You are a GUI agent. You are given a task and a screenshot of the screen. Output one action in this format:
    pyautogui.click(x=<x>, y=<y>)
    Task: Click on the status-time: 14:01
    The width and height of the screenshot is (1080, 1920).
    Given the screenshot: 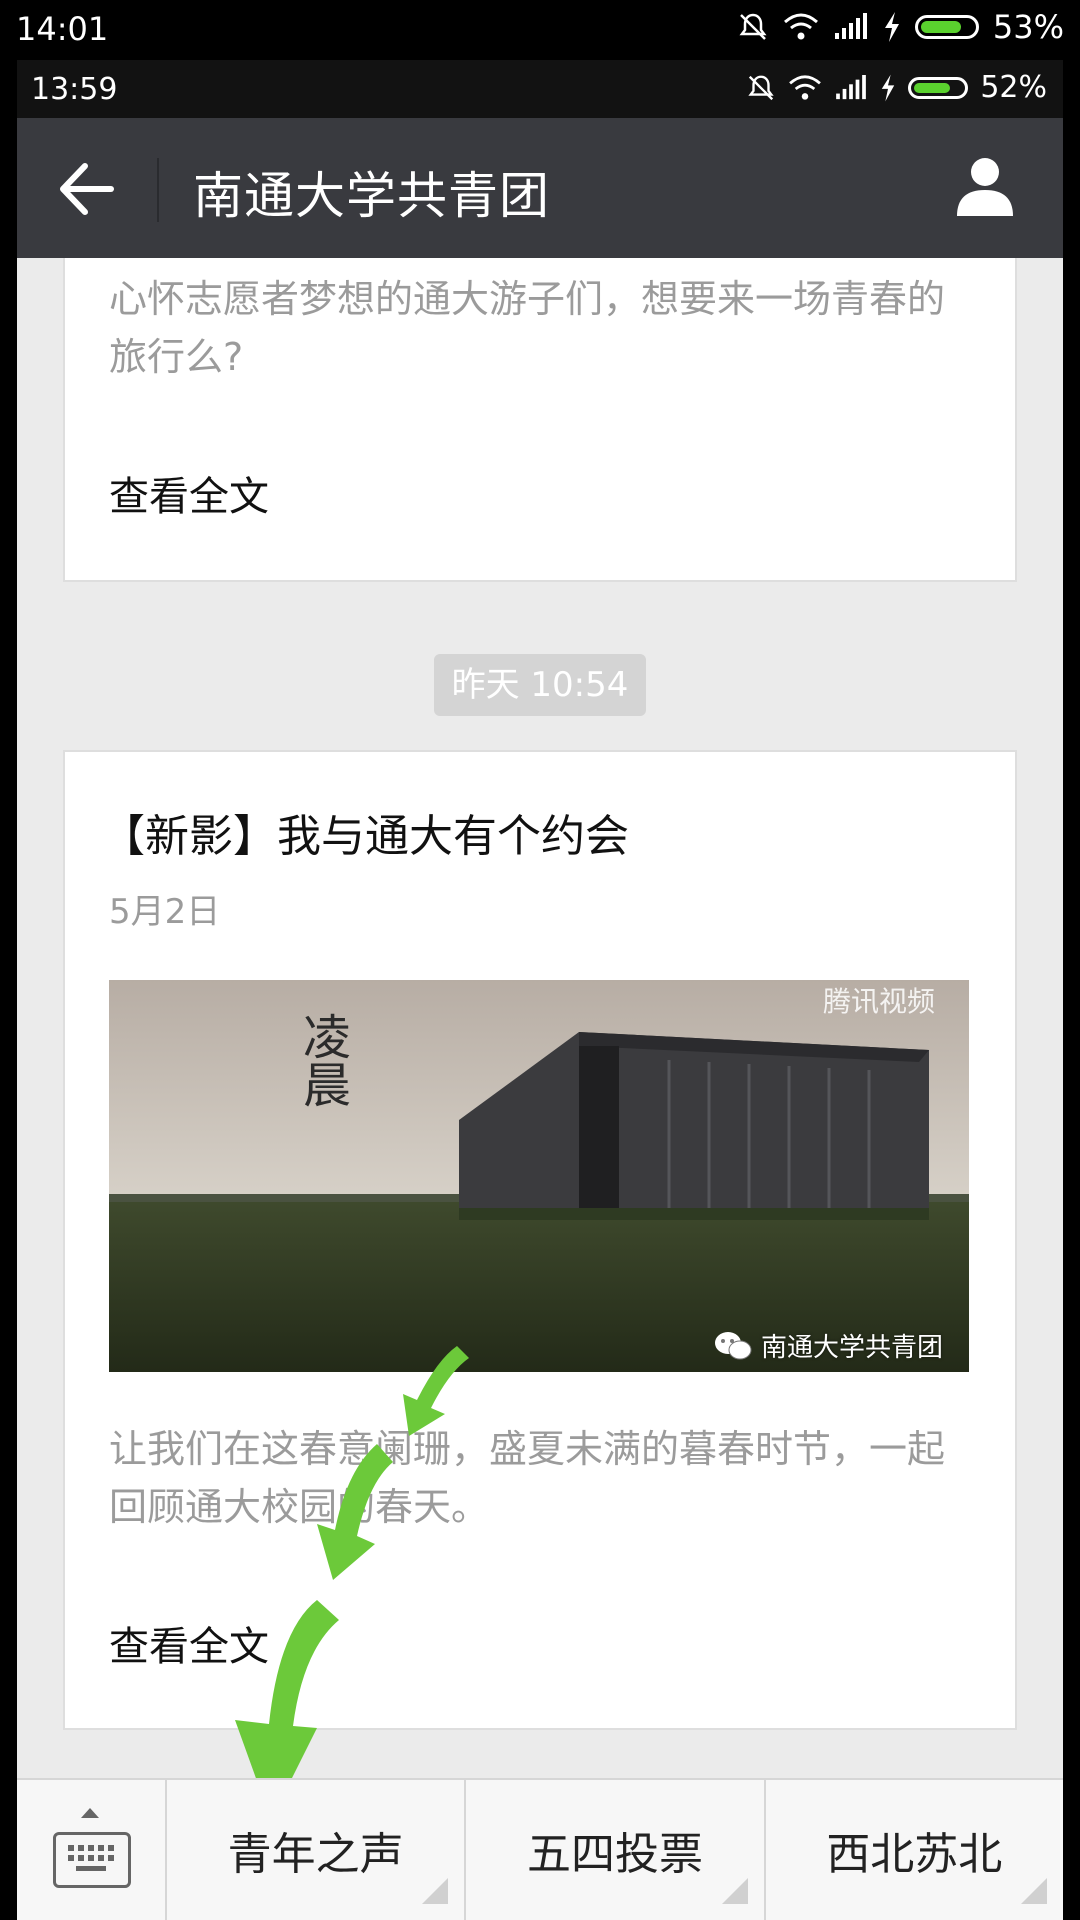 What is the action you would take?
    pyautogui.click(x=62, y=29)
    